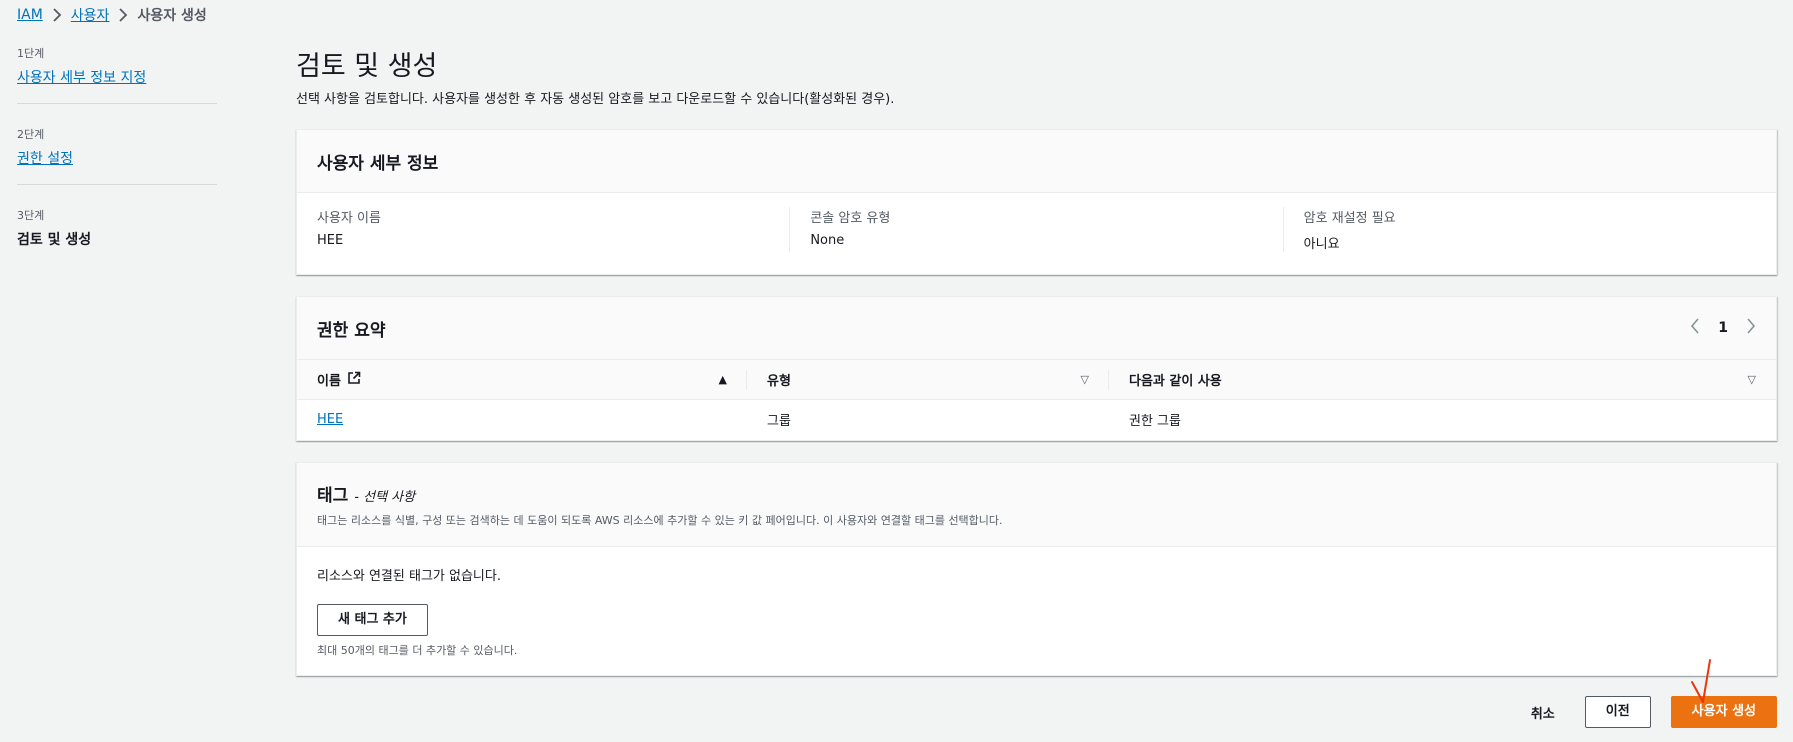 This screenshot has height=742, width=1793. Describe the element at coordinates (1321, 244) in the screenshot. I see `detail-value: 아니요` at that location.